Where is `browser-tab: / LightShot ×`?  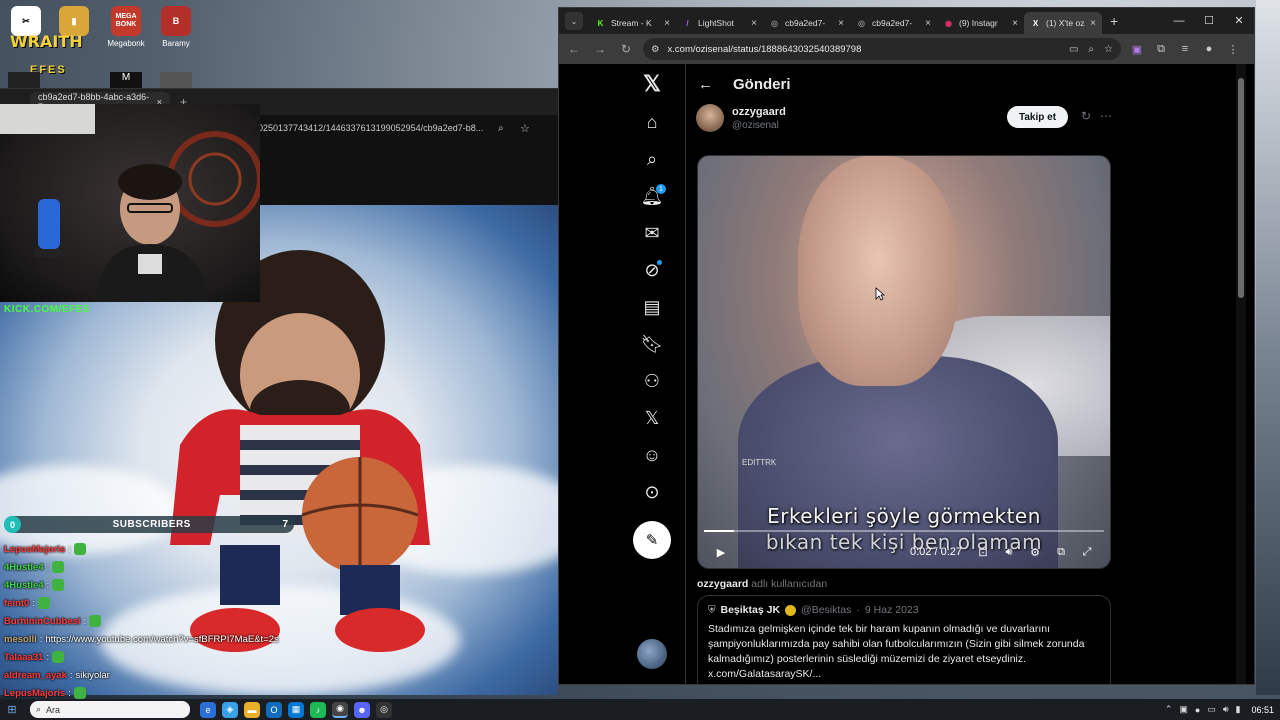
browser-tab: / LightShot × is located at coordinates (719, 23).